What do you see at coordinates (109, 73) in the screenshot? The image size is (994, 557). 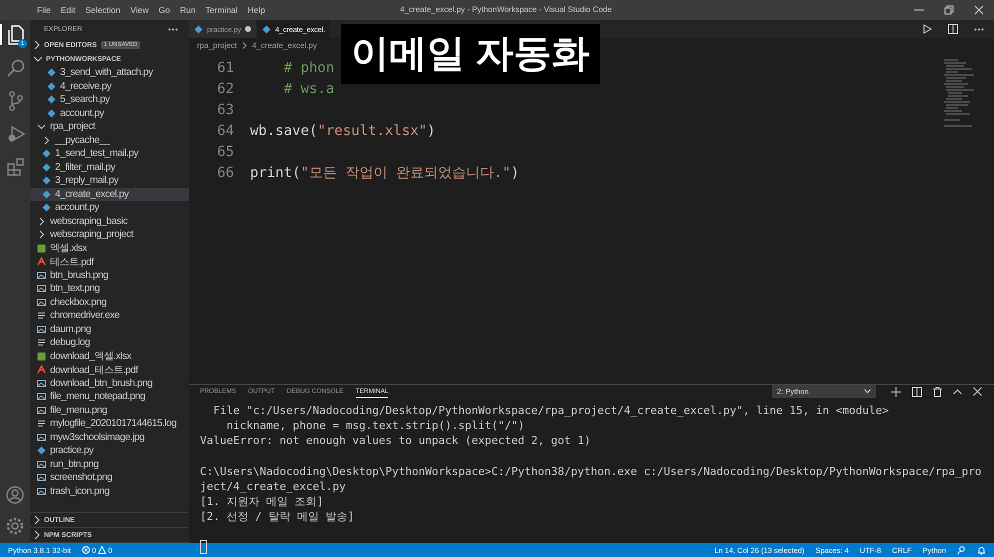 I see `file-tree-item: 3_send_with_attach.py` at bounding box center [109, 73].